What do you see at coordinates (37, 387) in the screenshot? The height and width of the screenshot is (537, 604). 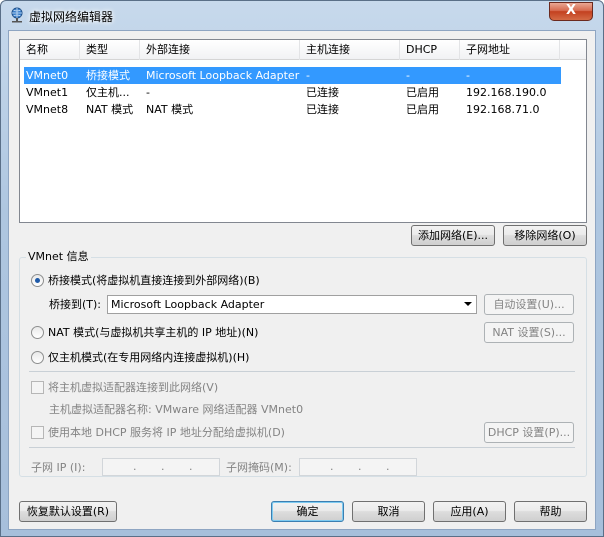 I see `connect-adapter-checkbox` at bounding box center [37, 387].